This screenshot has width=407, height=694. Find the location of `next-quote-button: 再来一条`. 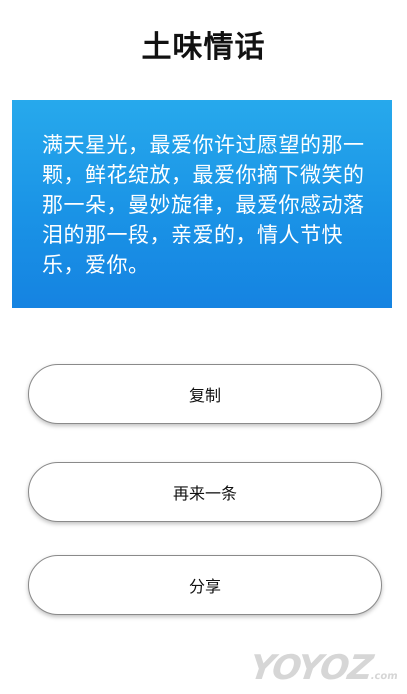

next-quote-button: 再来一条 is located at coordinates (205, 492).